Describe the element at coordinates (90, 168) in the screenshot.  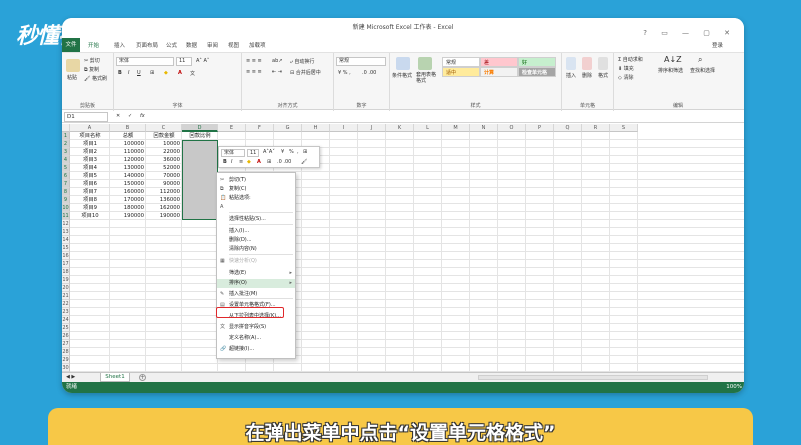
I see `data-cell: 项目4` at that location.